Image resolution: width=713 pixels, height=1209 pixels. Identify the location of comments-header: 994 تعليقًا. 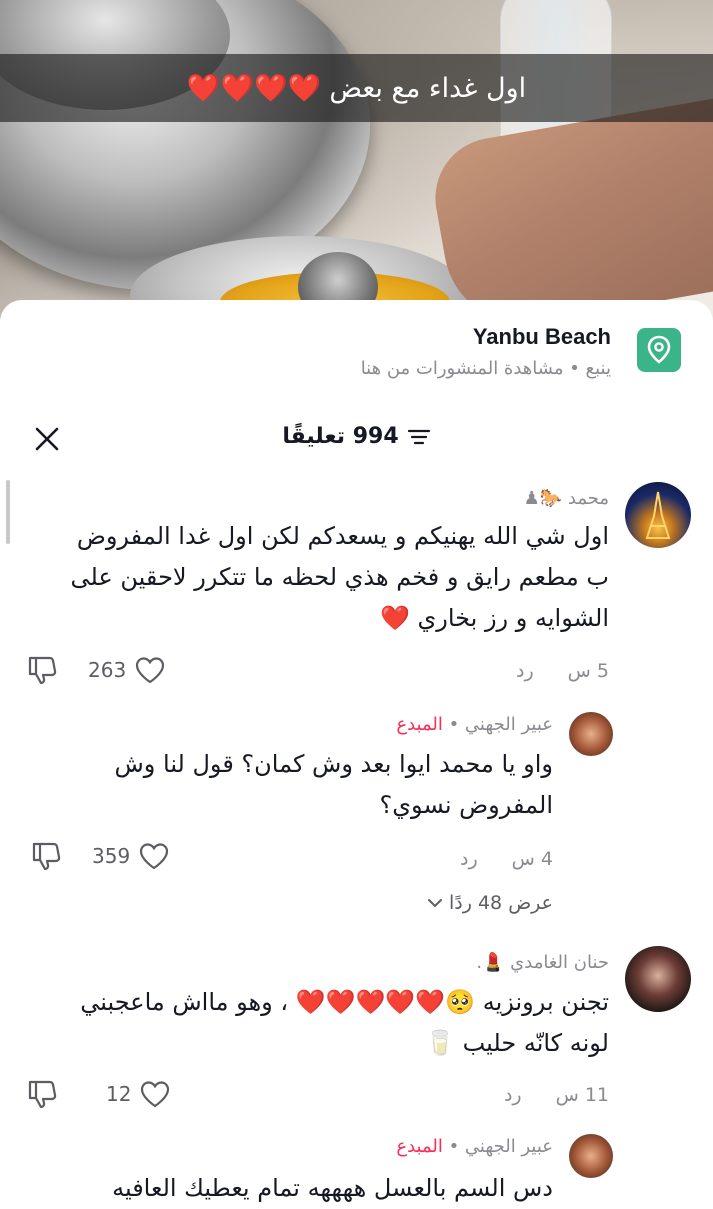
(356, 440).